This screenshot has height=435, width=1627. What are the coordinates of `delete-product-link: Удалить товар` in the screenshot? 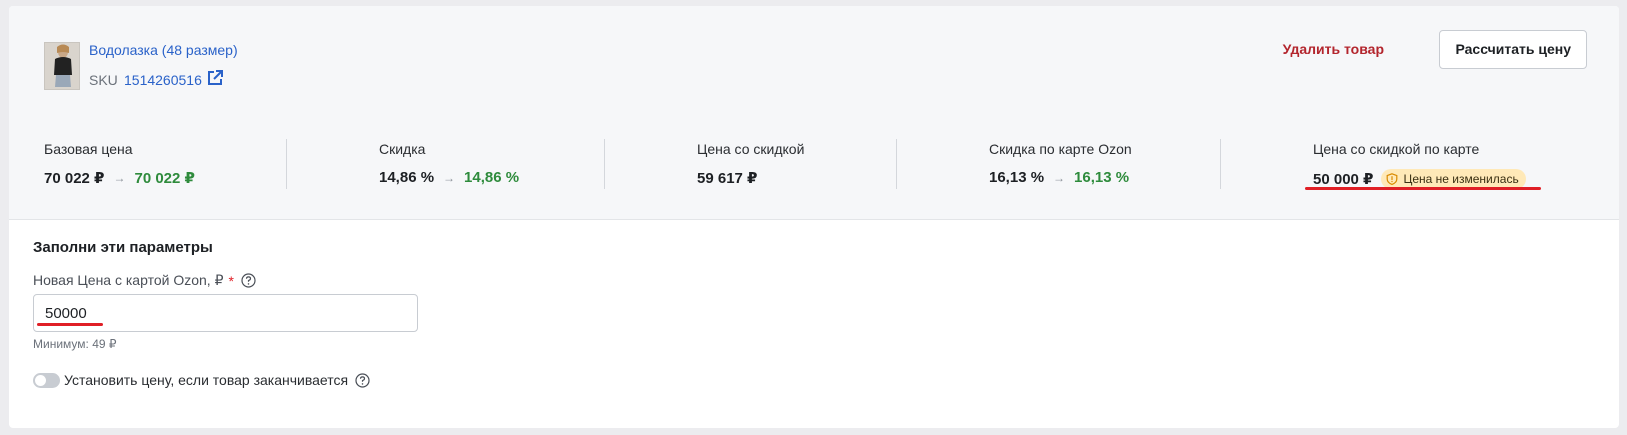 It's located at (1333, 49).